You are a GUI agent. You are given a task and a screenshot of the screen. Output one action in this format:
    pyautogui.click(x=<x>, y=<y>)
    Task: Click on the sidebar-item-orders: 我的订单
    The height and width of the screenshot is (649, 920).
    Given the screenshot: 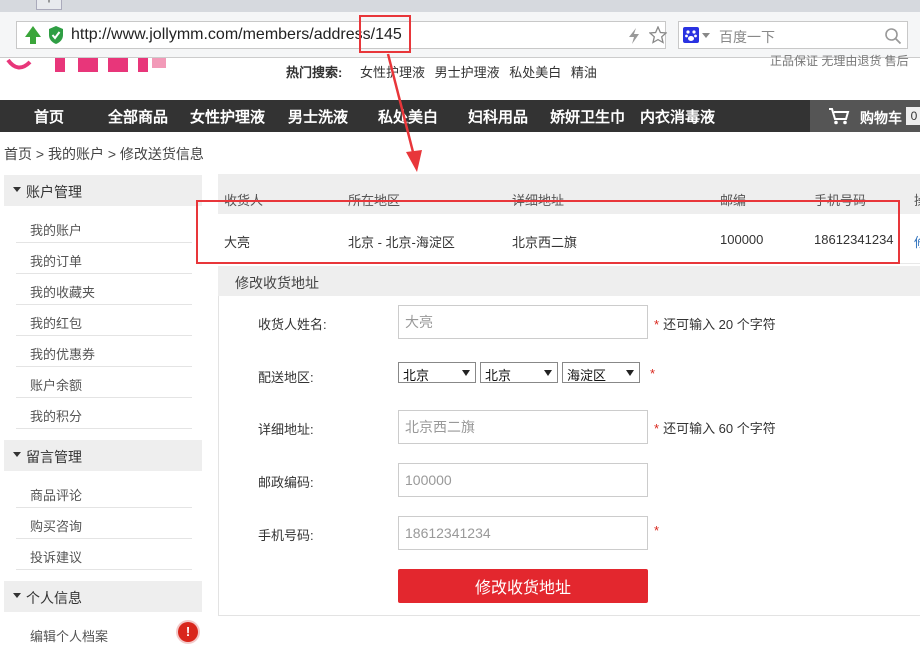 What is the action you would take?
    pyautogui.click(x=104, y=258)
    